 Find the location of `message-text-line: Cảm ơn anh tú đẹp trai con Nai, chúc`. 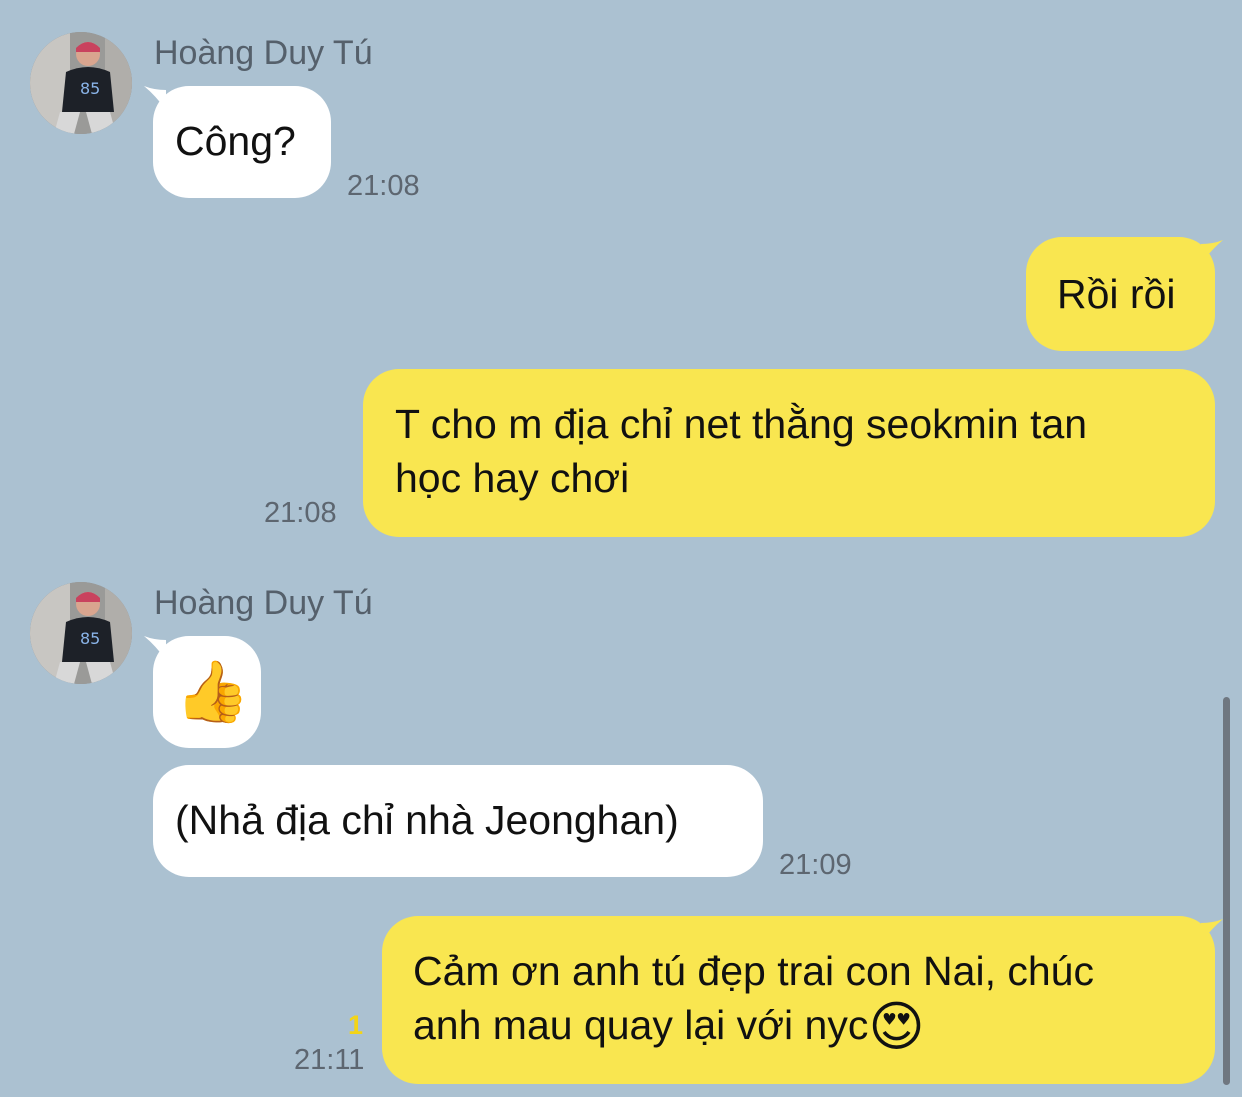

message-text-line: Cảm ơn anh tú đẹp trai con Nai, chúc is located at coordinates (753, 971).